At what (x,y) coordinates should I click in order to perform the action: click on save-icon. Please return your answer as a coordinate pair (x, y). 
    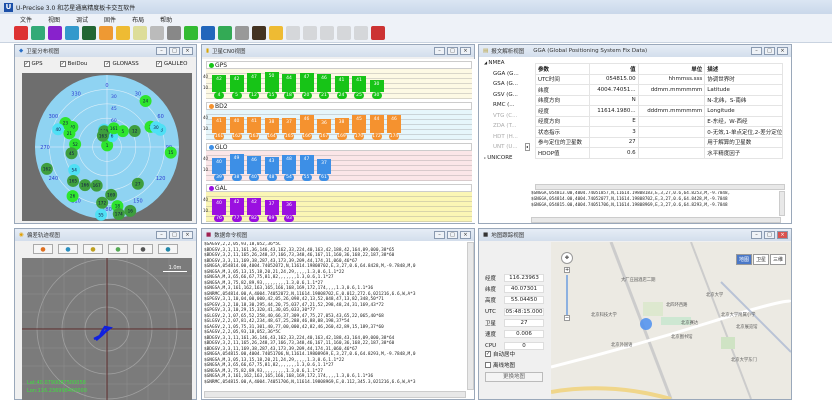
    Looking at the image, I should click on (38, 33).